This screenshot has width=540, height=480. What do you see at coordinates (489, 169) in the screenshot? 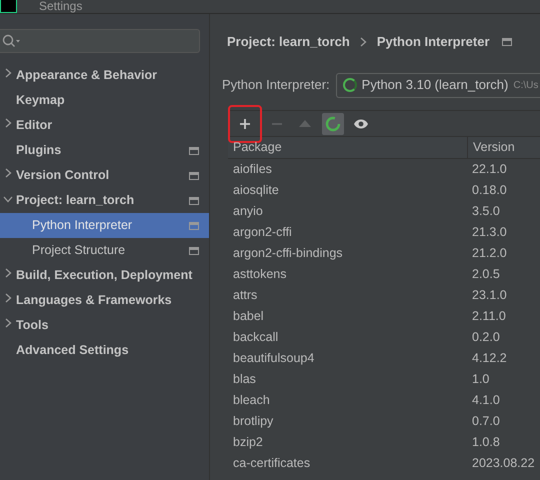
I see `table-cell-text: 22.1.0` at bounding box center [489, 169].